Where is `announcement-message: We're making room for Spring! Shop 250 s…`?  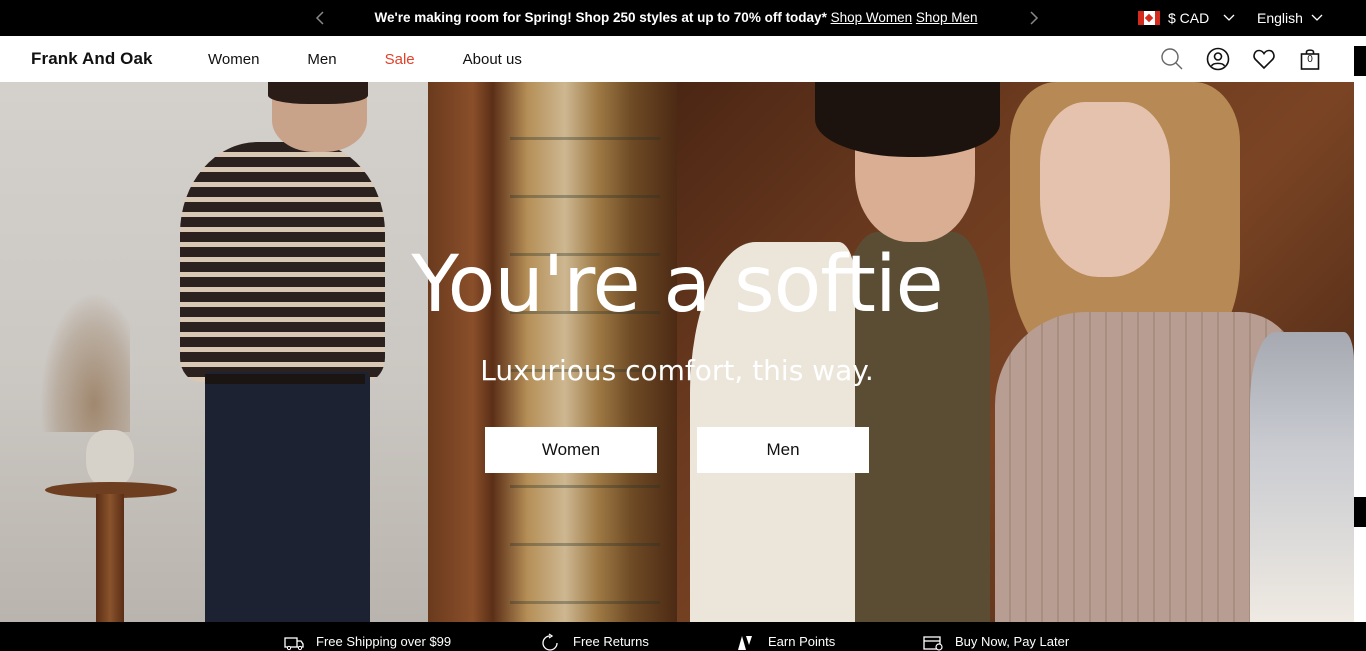 announcement-message: We're making room for Spring! Shop 250 s… is located at coordinates (676, 18).